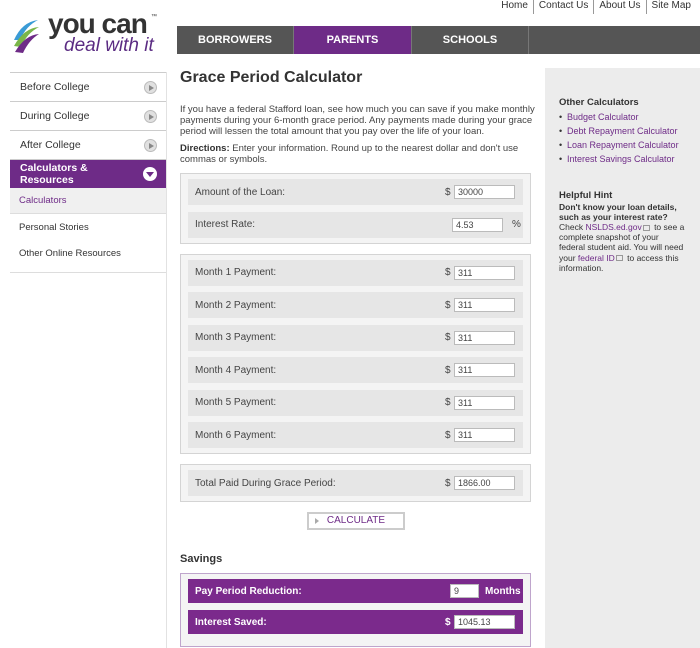 Image resolution: width=700 pixels, height=648 pixels. I want to click on interest-rate-input, so click(477, 224).